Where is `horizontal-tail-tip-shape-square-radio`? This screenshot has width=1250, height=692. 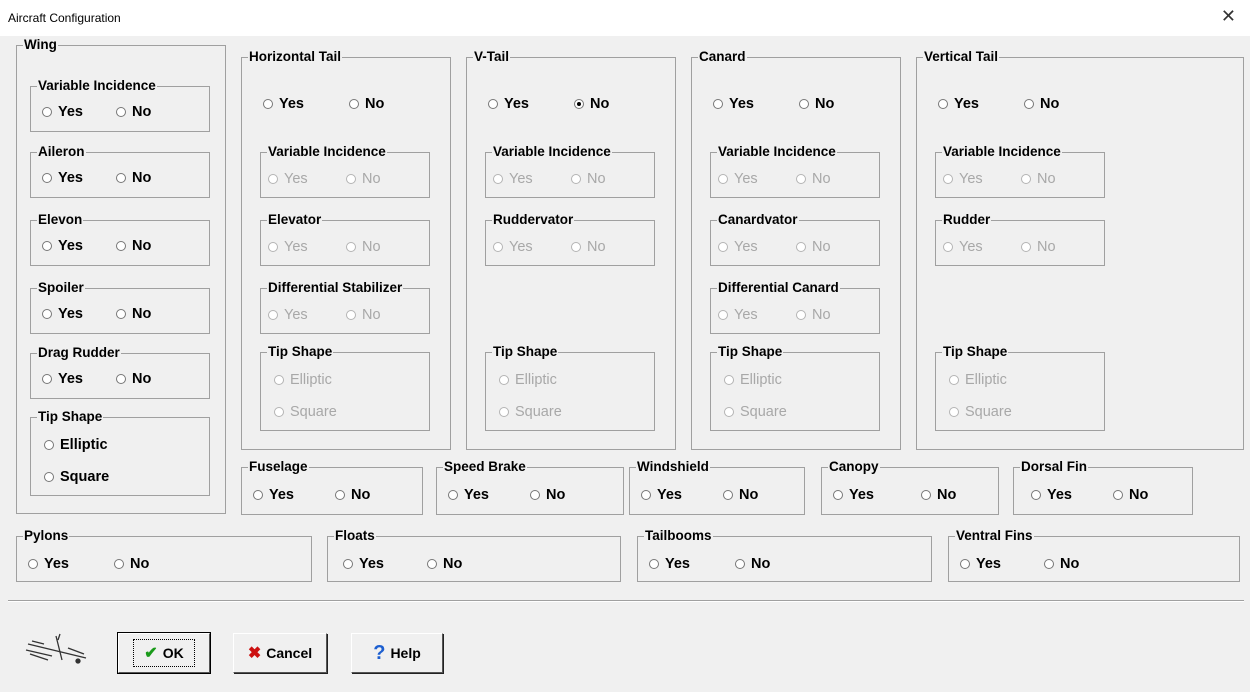
horizontal-tail-tip-shape-square-radio is located at coordinates (279, 412).